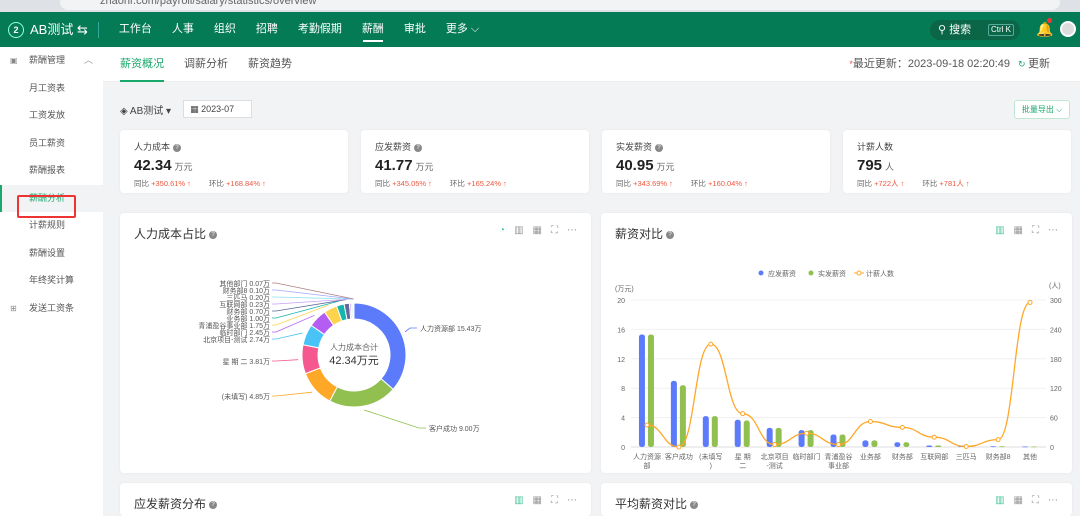  What do you see at coordinates (51, 61) in the screenshot?
I see `sidebar-group-salary: ▣ 薪酬管理 ︿` at bounding box center [51, 61].